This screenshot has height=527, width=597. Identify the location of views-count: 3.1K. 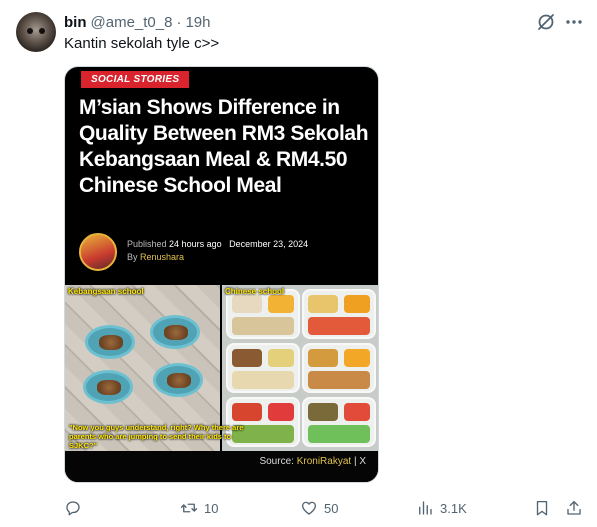
(453, 508).